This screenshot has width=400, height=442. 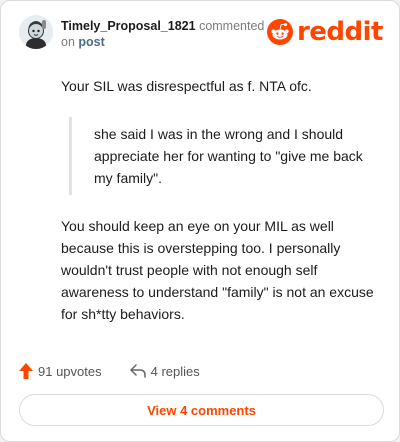 What do you see at coordinates (109, 371) in the screenshot?
I see `comment-actions: 91 upvotes 4 replies` at bounding box center [109, 371].